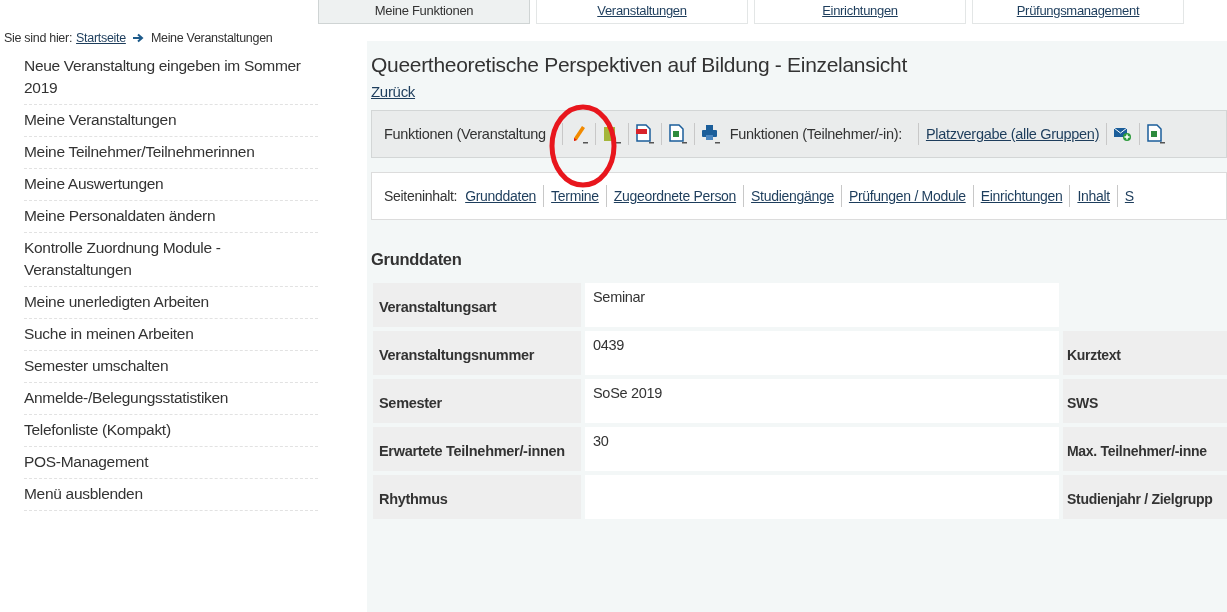 The width and height of the screenshot is (1227, 612). What do you see at coordinates (171, 430) in the screenshot?
I see `sidebar-item: Telefonliste (Kompakt)` at bounding box center [171, 430].